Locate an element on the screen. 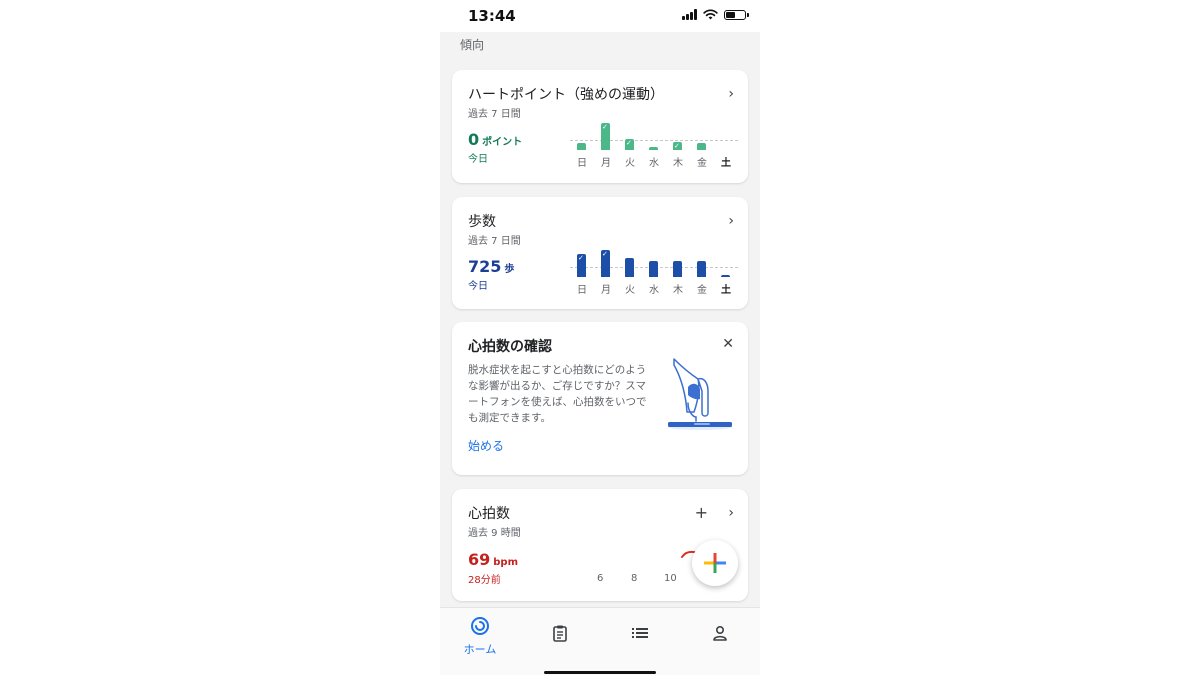 This screenshot has height=675, width=1200. google-plus-icon is located at coordinates (715, 563).